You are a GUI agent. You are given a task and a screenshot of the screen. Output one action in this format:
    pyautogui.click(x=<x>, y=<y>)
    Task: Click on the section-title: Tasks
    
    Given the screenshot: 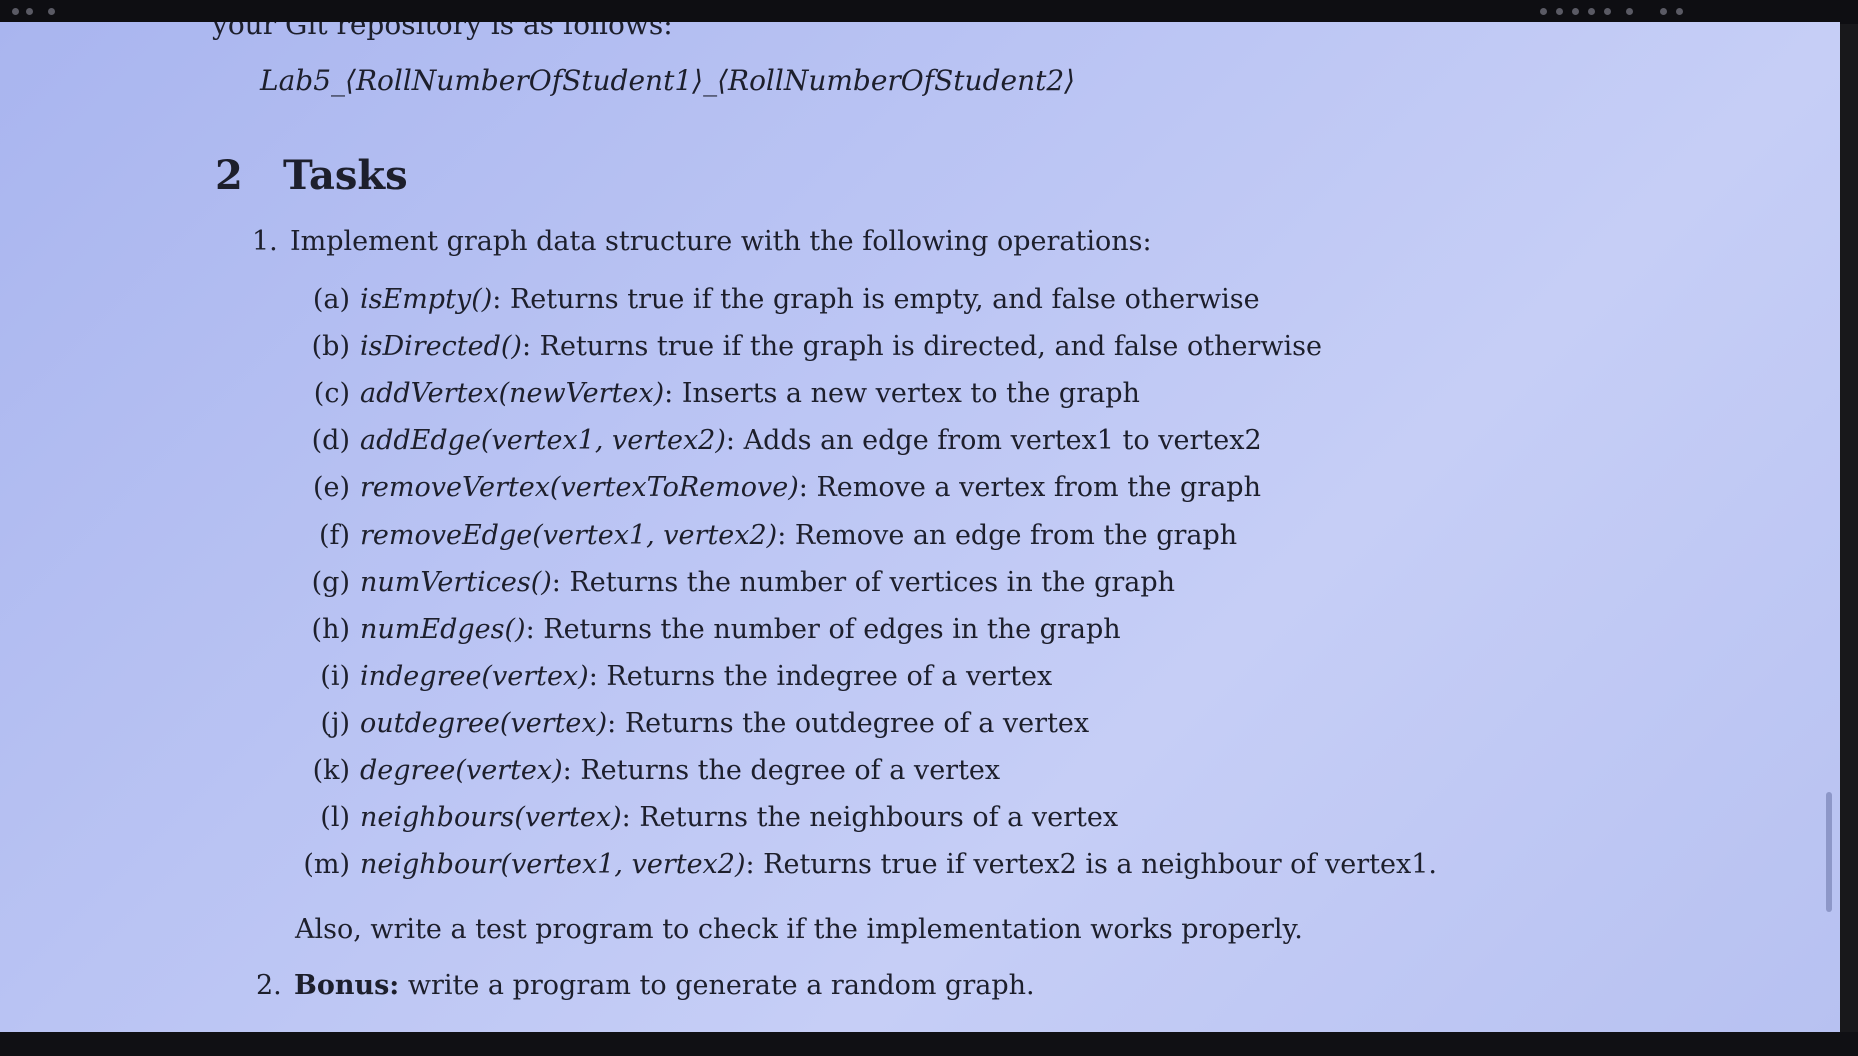 What is the action you would take?
    pyautogui.click(x=345, y=175)
    